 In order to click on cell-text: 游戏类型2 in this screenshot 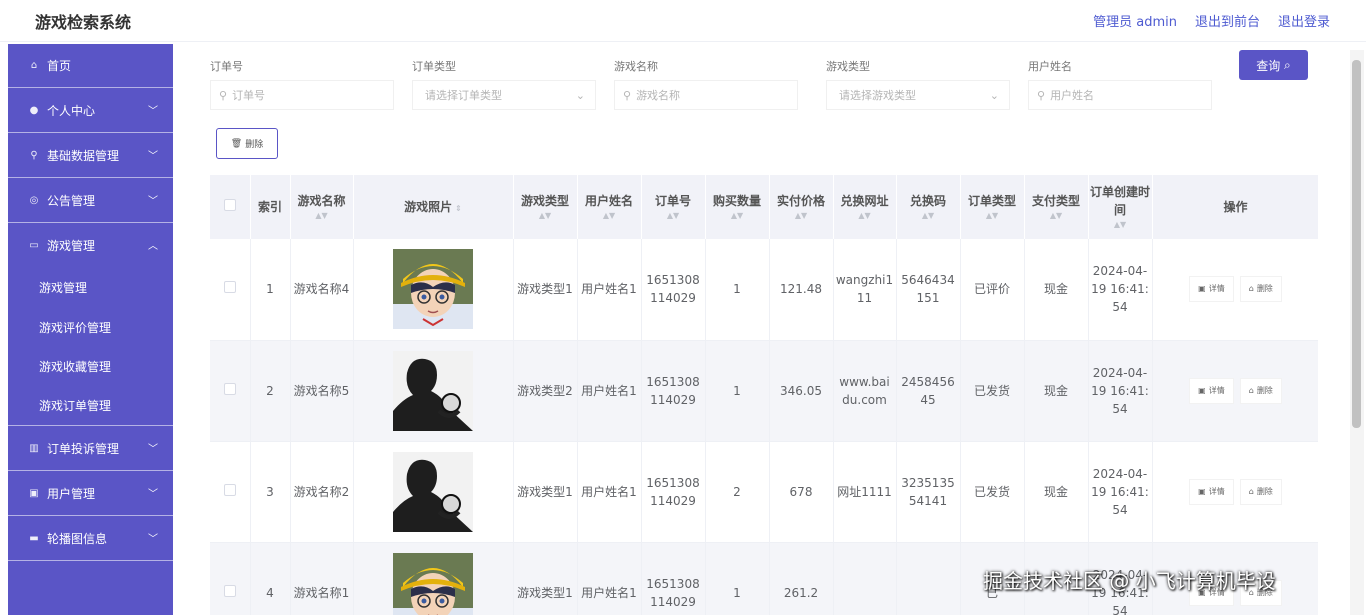, I will do `click(545, 390)`.